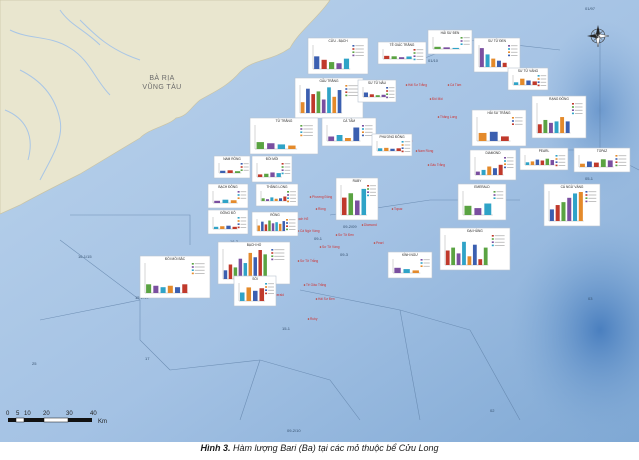  I want to click on field-chart-panel: TÊ GIÁC TRẮNG, so click(402, 53).